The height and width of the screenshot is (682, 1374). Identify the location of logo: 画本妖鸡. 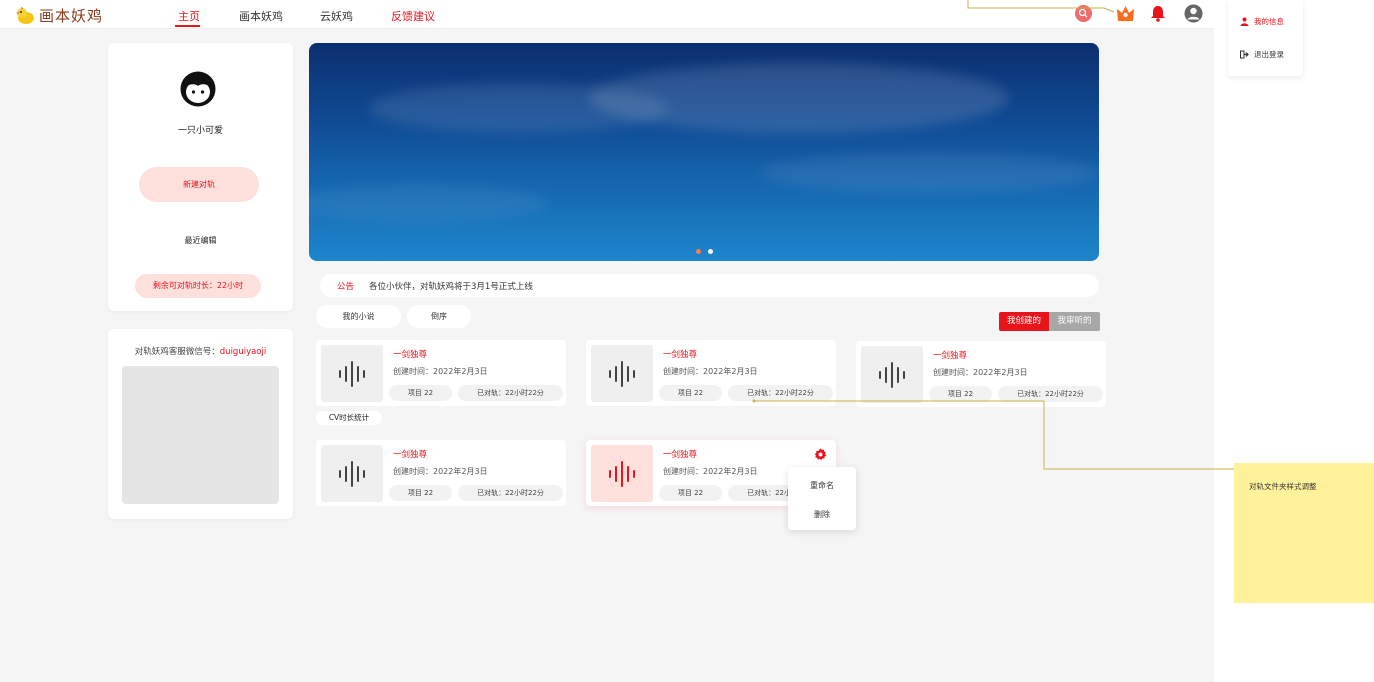
(58, 15).